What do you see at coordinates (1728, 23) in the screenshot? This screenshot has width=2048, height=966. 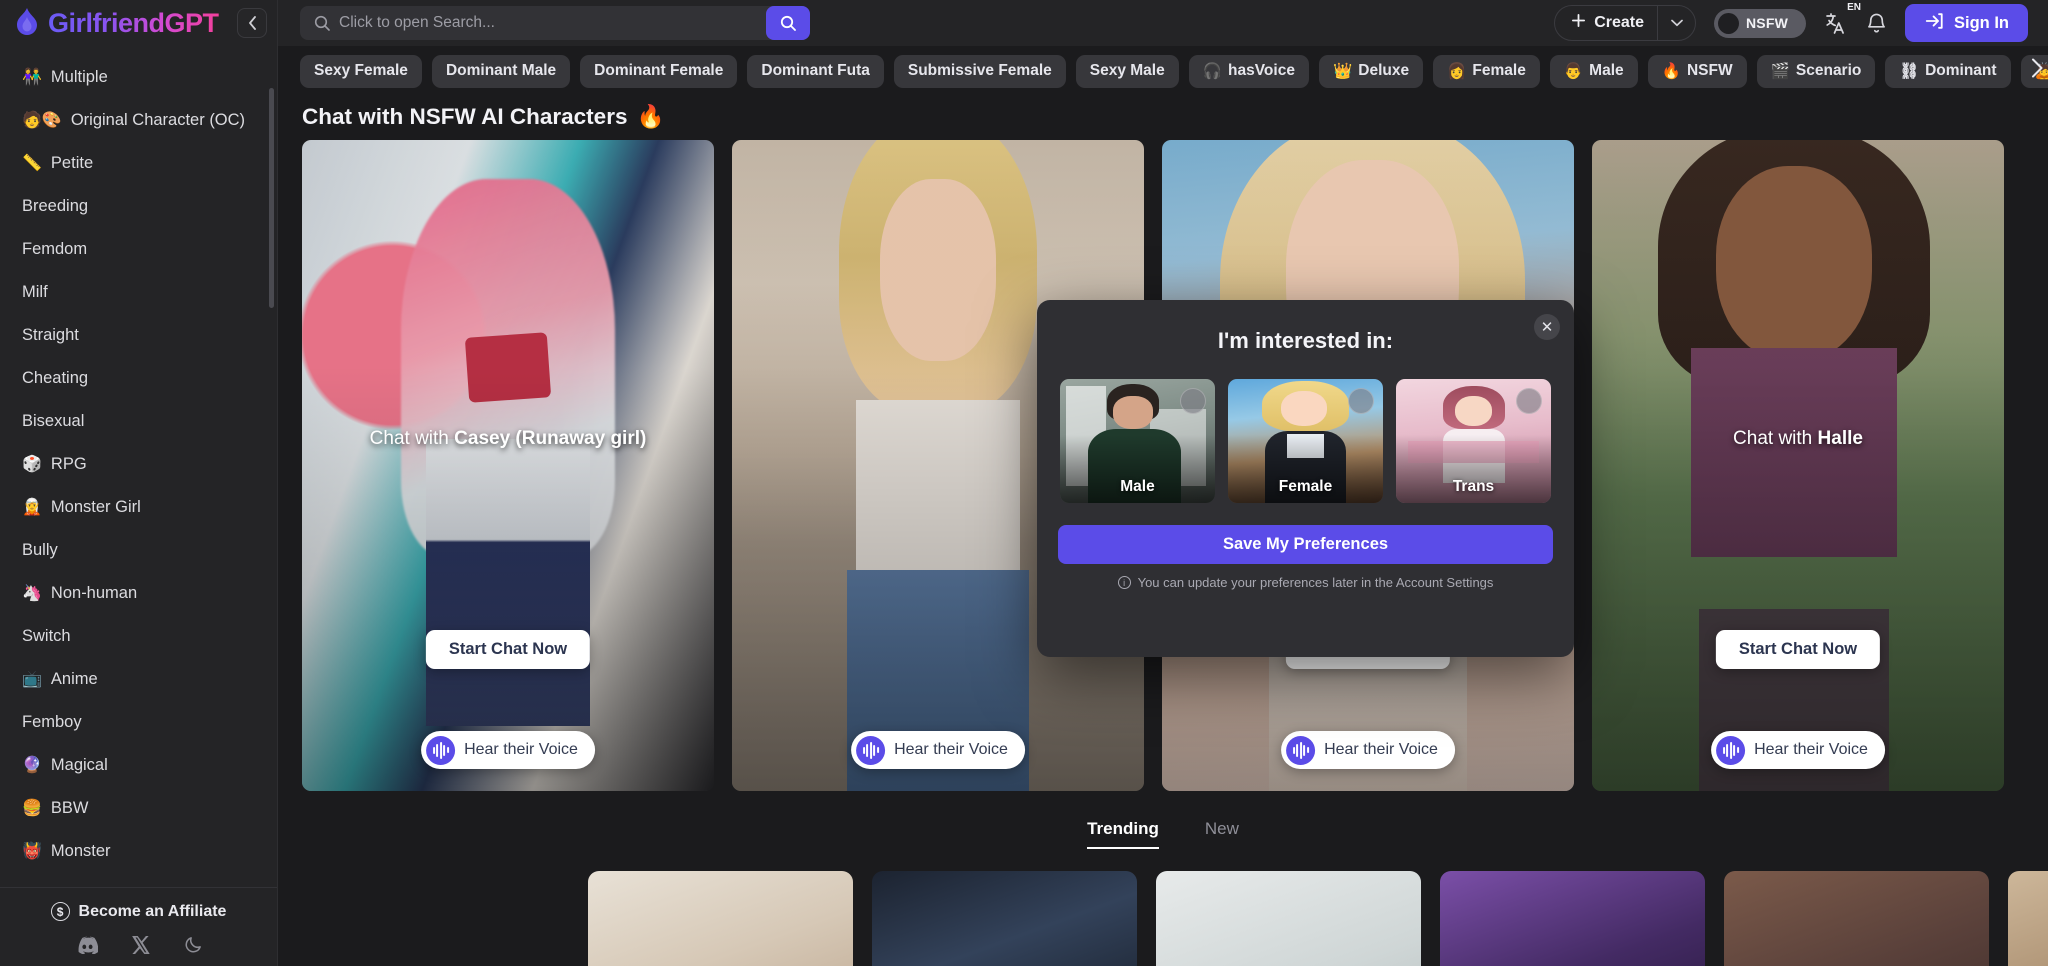 I see `nsfw-toggle-knob` at bounding box center [1728, 23].